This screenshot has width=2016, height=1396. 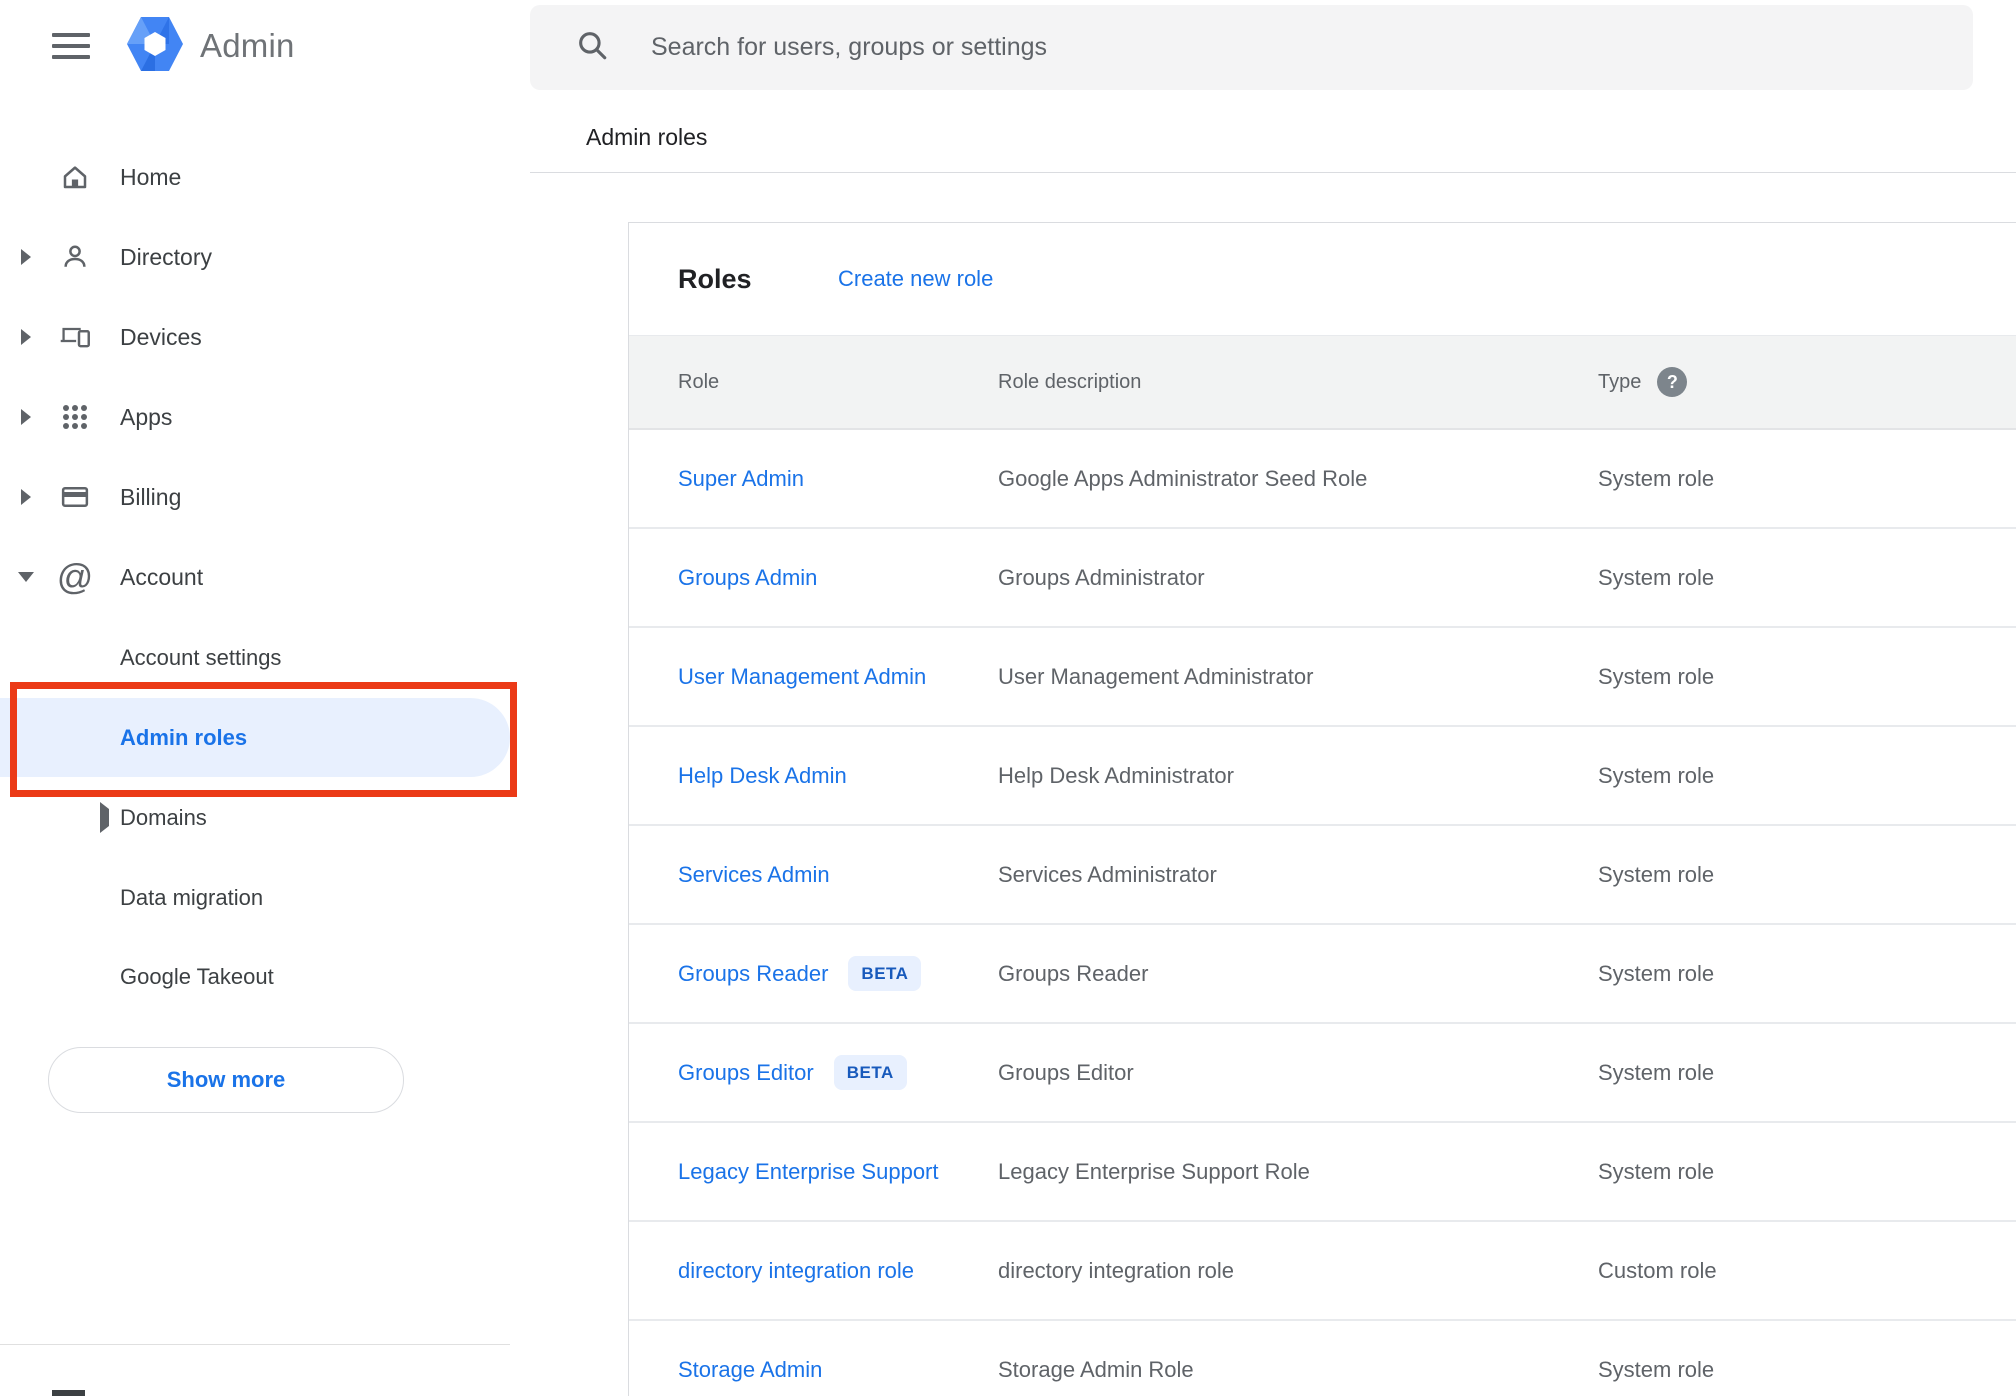 What do you see at coordinates (1066, 1072) in the screenshot?
I see `role-description: Groups Editor` at bounding box center [1066, 1072].